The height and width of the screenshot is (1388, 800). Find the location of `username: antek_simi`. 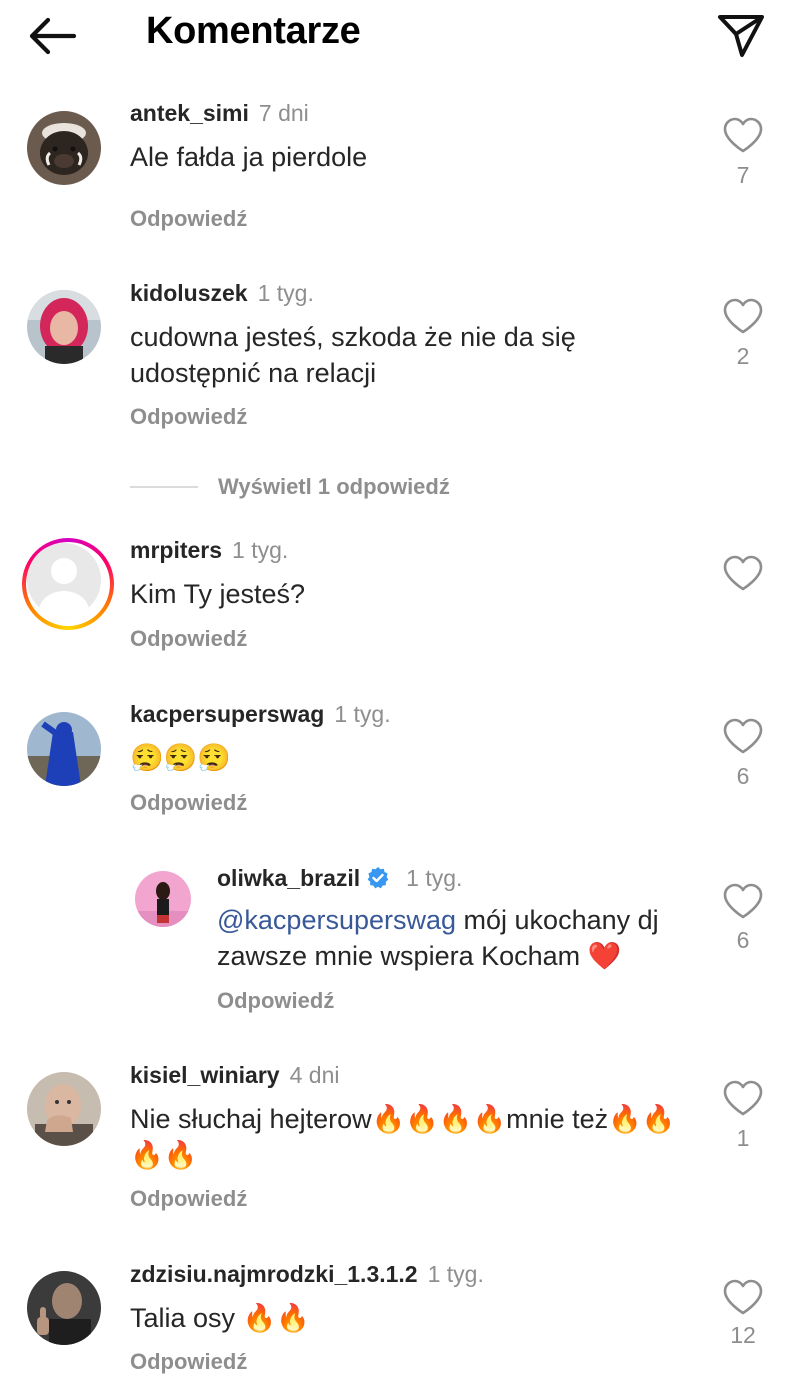

username: antek_simi is located at coordinates (189, 113).